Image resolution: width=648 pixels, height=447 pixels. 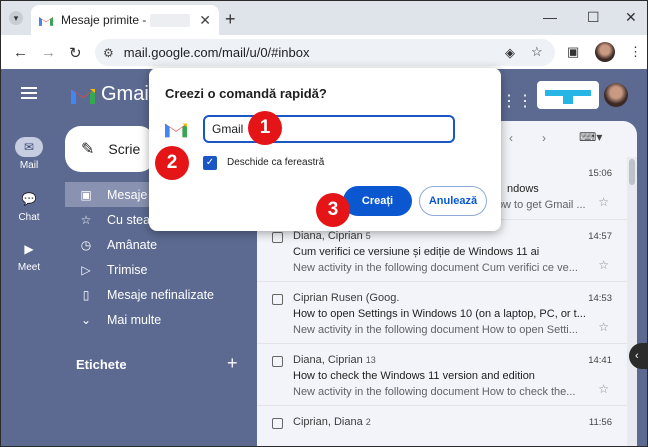 What do you see at coordinates (544, 138) in the screenshot?
I see `next-page-icon: ›` at bounding box center [544, 138].